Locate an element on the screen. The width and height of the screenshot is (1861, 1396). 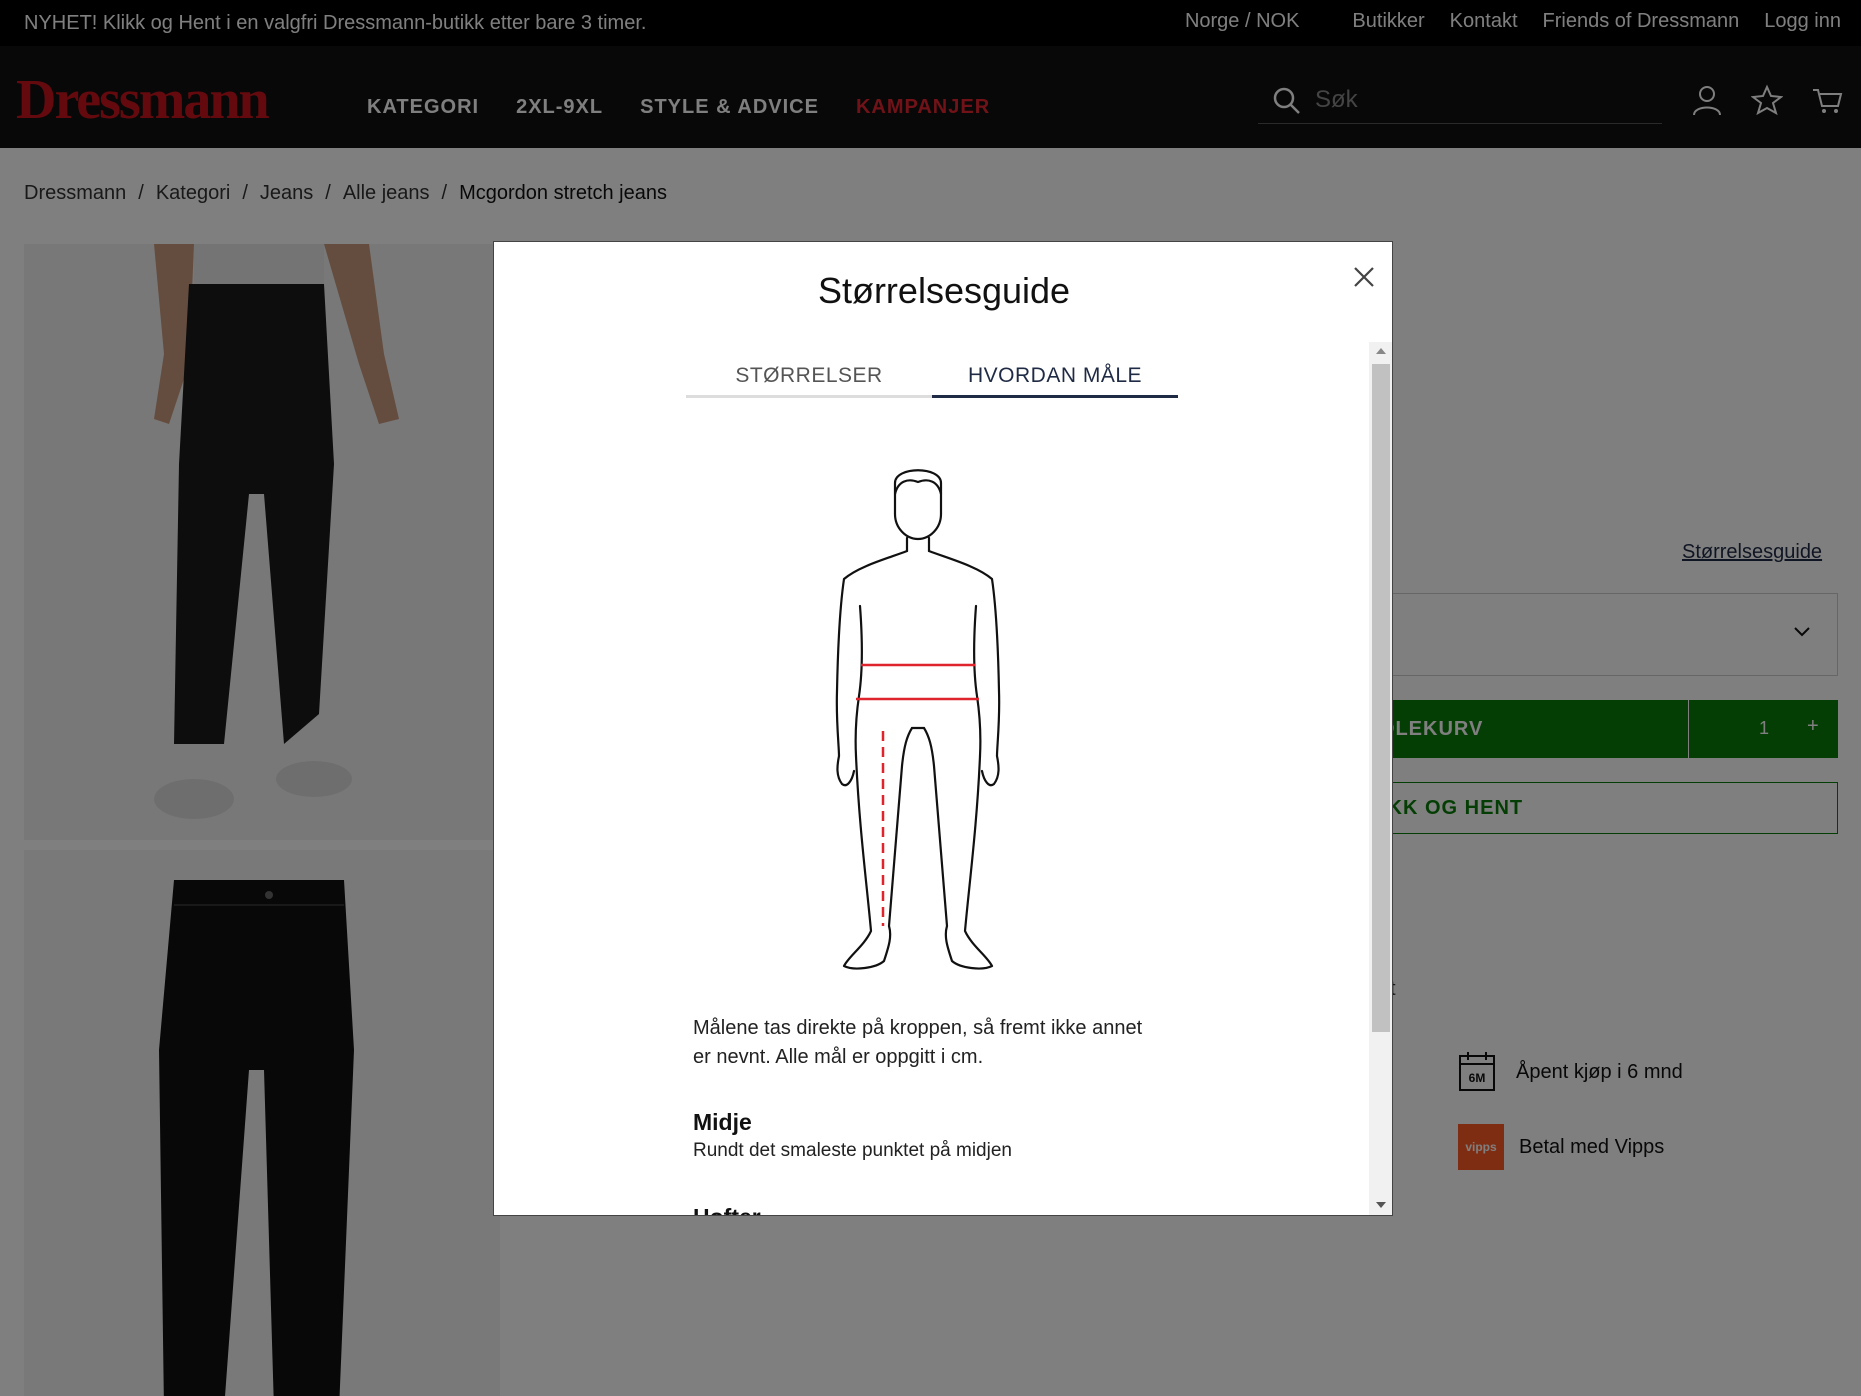
measurement-title-midje: Midje is located at coordinates (722, 1122).